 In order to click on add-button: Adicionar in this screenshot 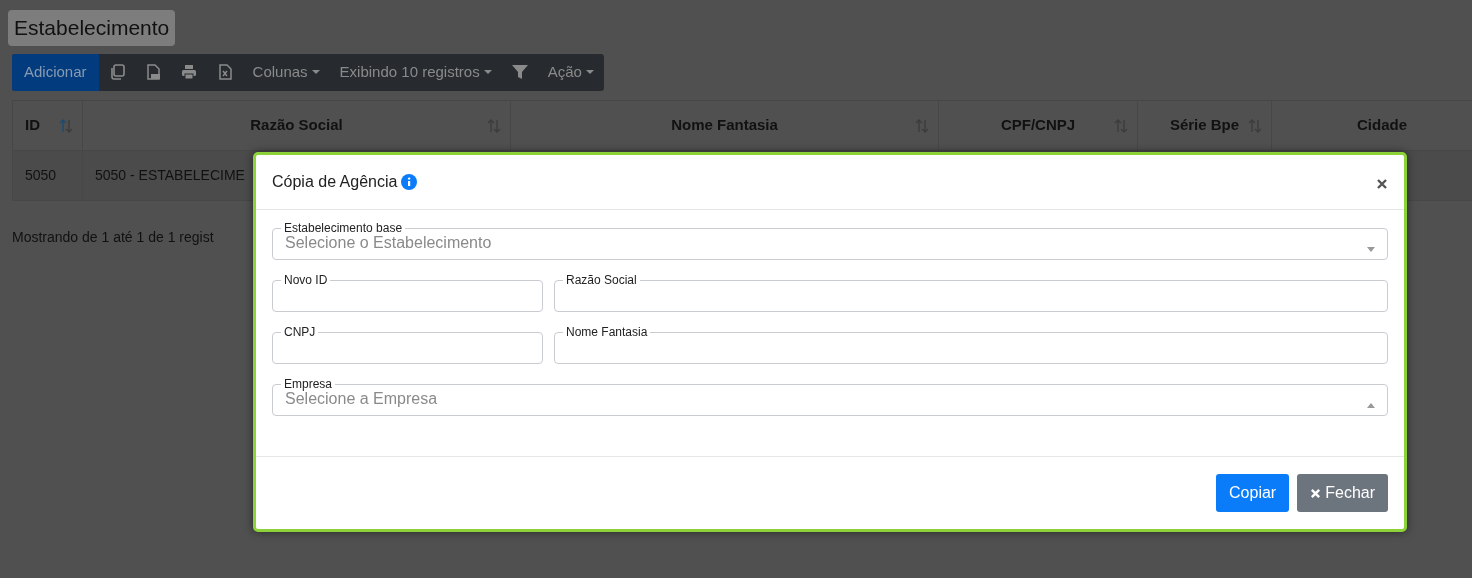, I will do `click(55, 72)`.